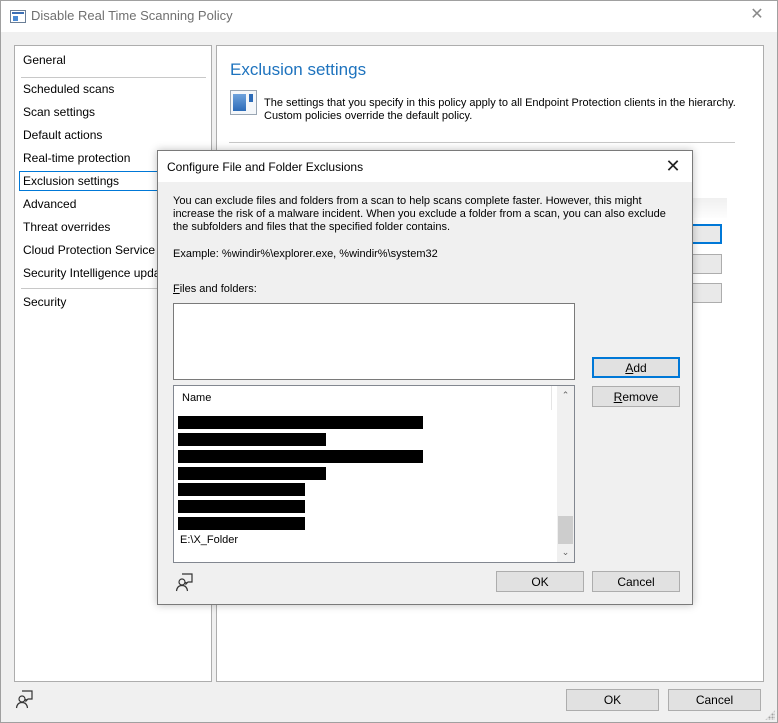  What do you see at coordinates (565, 552) in the screenshot?
I see `scroll-down-arrow-icon: ⌄` at bounding box center [565, 552].